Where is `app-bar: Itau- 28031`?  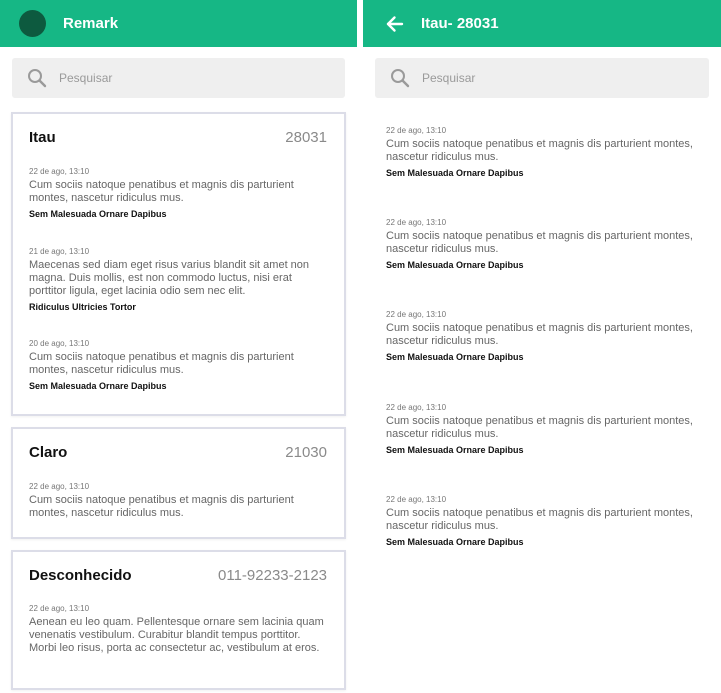 app-bar: Itau- 28031 is located at coordinates (542, 23).